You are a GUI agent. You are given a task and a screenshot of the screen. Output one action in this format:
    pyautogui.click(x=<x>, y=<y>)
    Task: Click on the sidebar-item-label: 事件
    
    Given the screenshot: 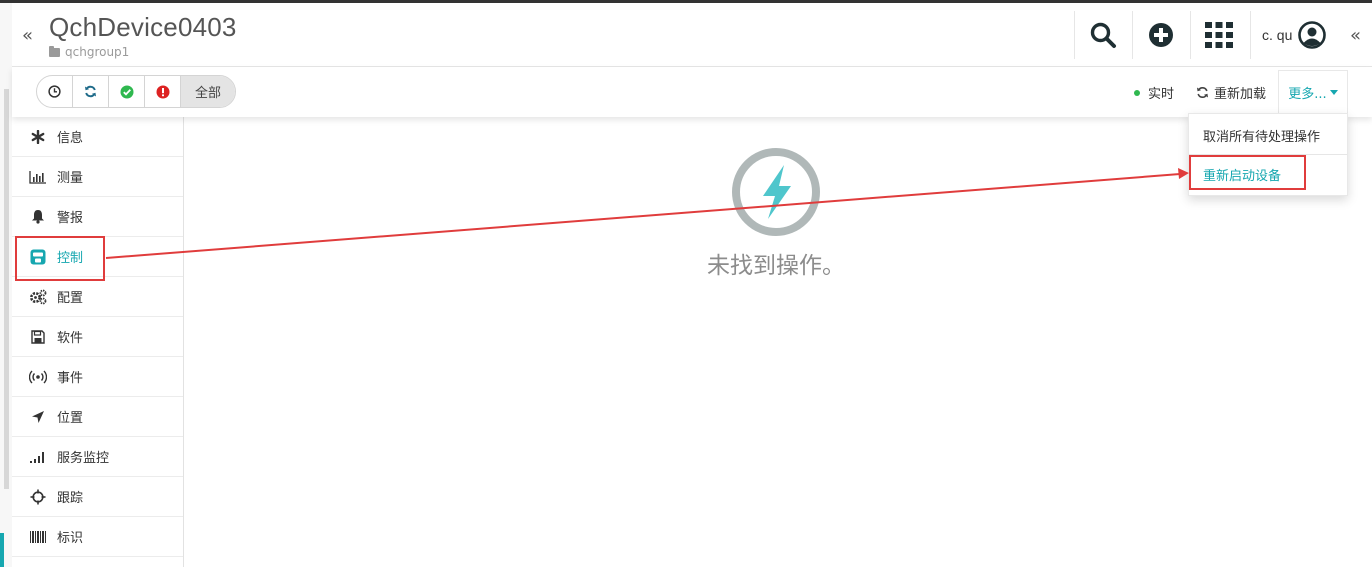 What is the action you would take?
    pyautogui.click(x=70, y=378)
    